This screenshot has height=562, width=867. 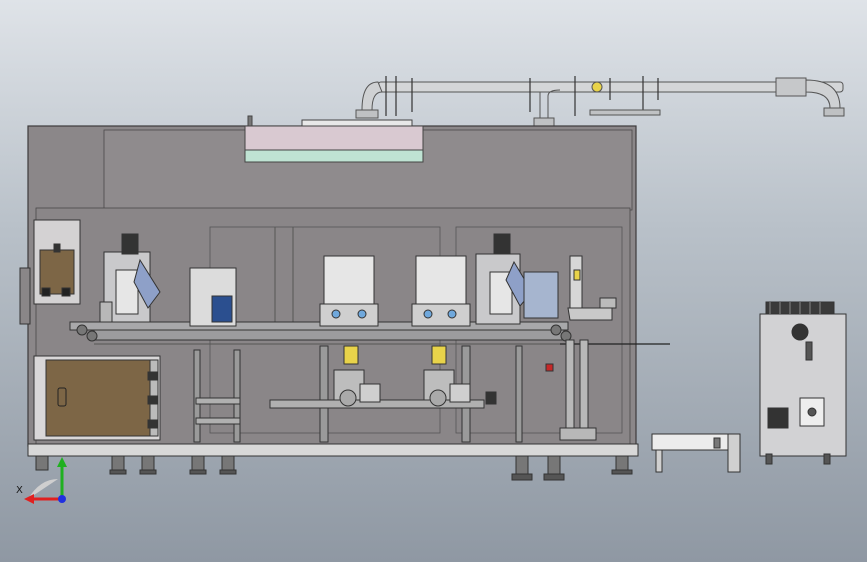 I want to click on top-hood, so click(x=334, y=139).